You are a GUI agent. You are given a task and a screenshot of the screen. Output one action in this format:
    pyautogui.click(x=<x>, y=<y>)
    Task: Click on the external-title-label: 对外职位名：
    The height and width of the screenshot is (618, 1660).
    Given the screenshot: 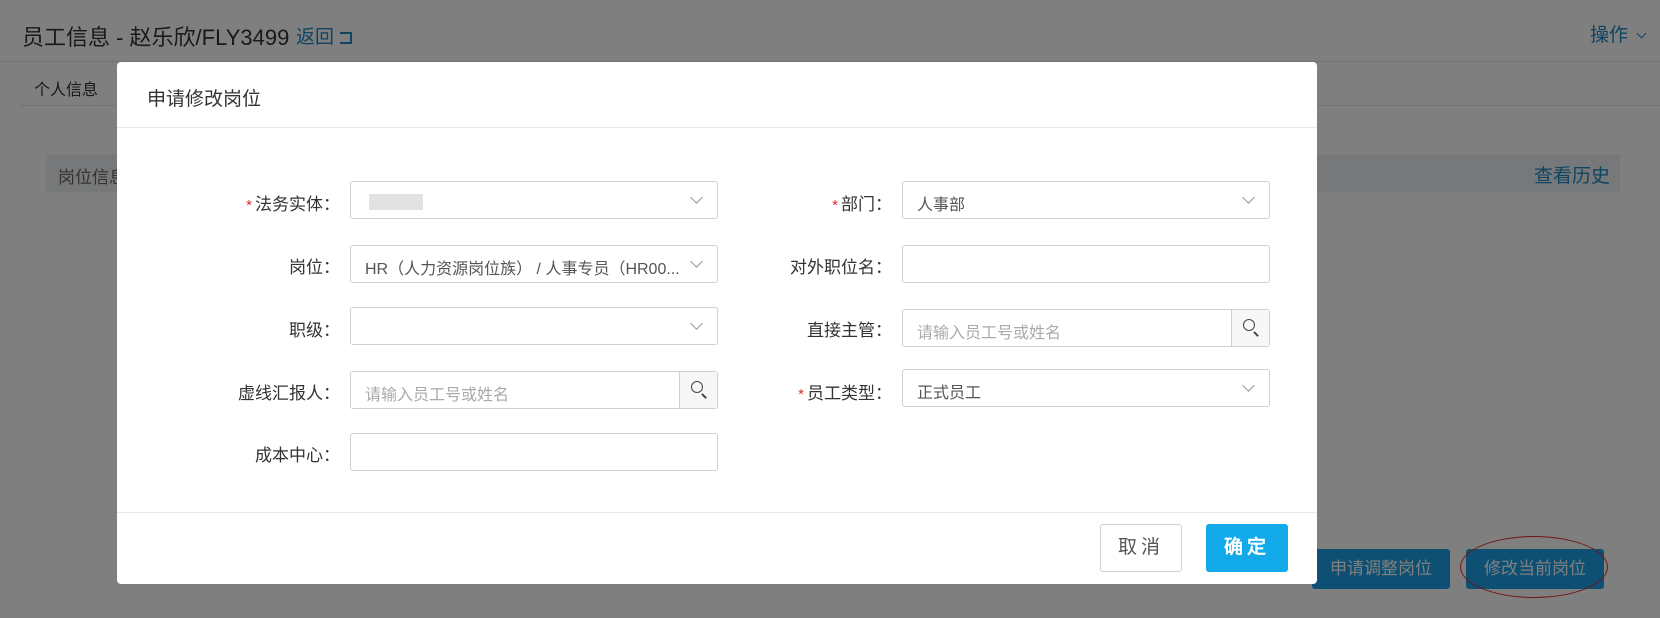 What is the action you would take?
    pyautogui.click(x=841, y=267)
    